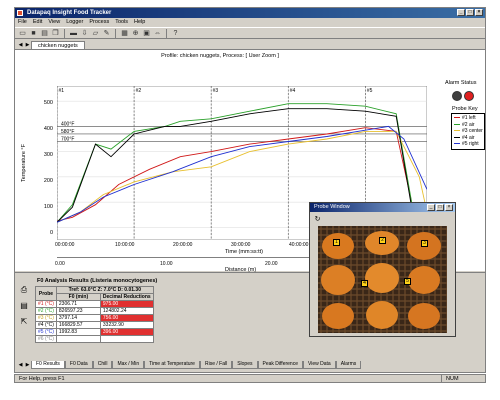  What do you see at coordinates (24, 290) in the screenshot?
I see `print-results-icon: ⎙` at bounding box center [24, 290].